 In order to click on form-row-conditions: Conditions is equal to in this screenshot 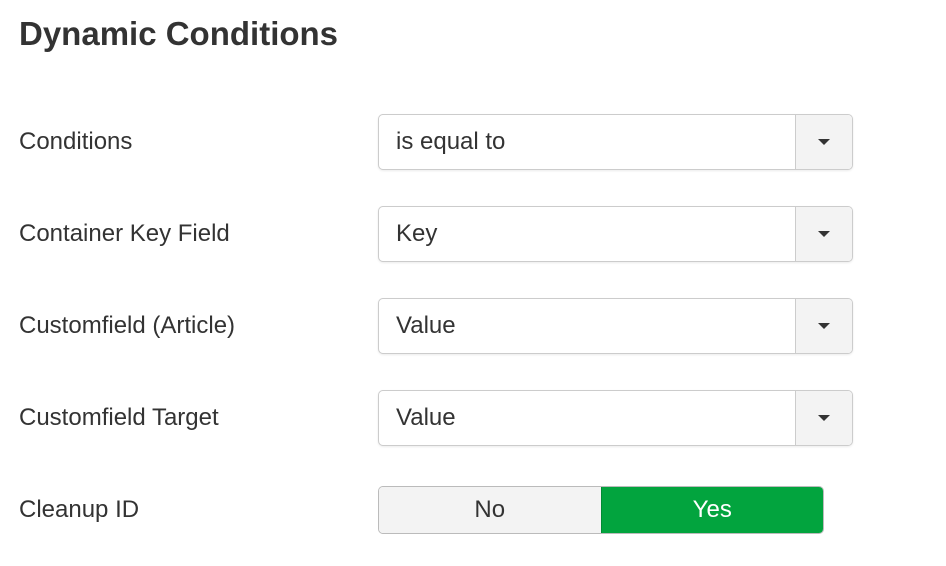, I will do `click(473, 142)`.